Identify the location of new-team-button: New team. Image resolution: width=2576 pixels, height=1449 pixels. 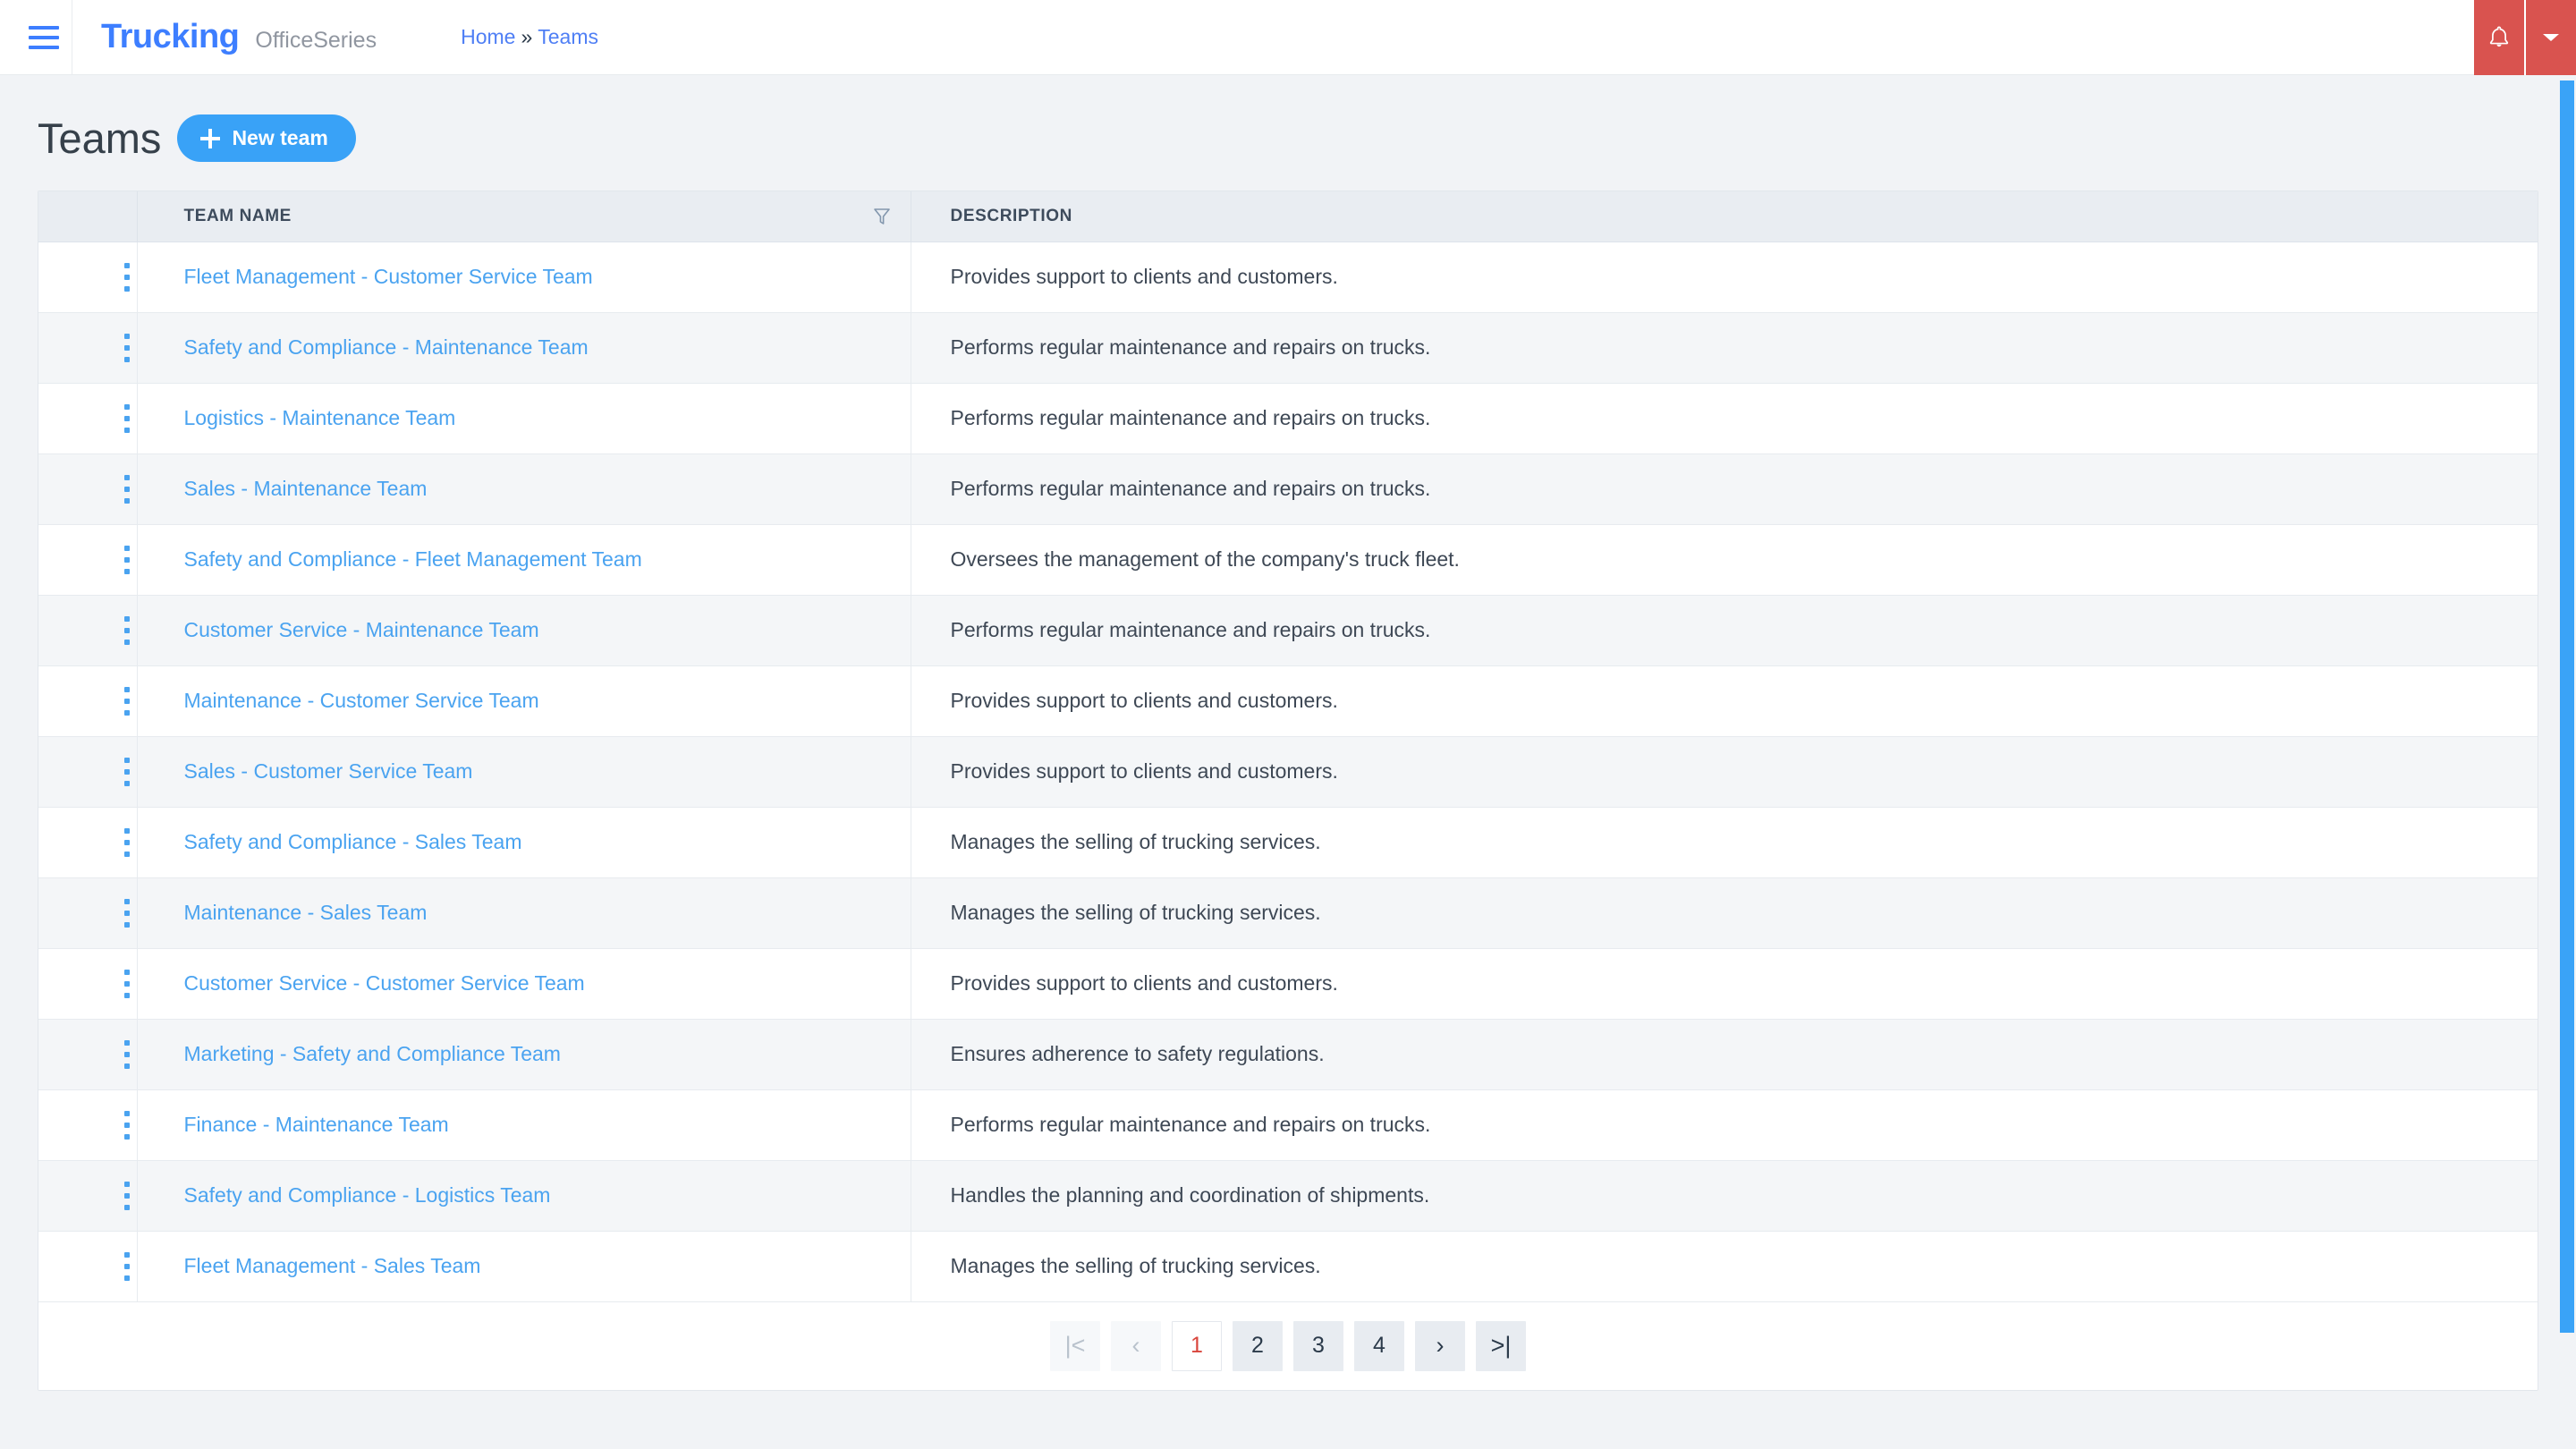
(266, 138).